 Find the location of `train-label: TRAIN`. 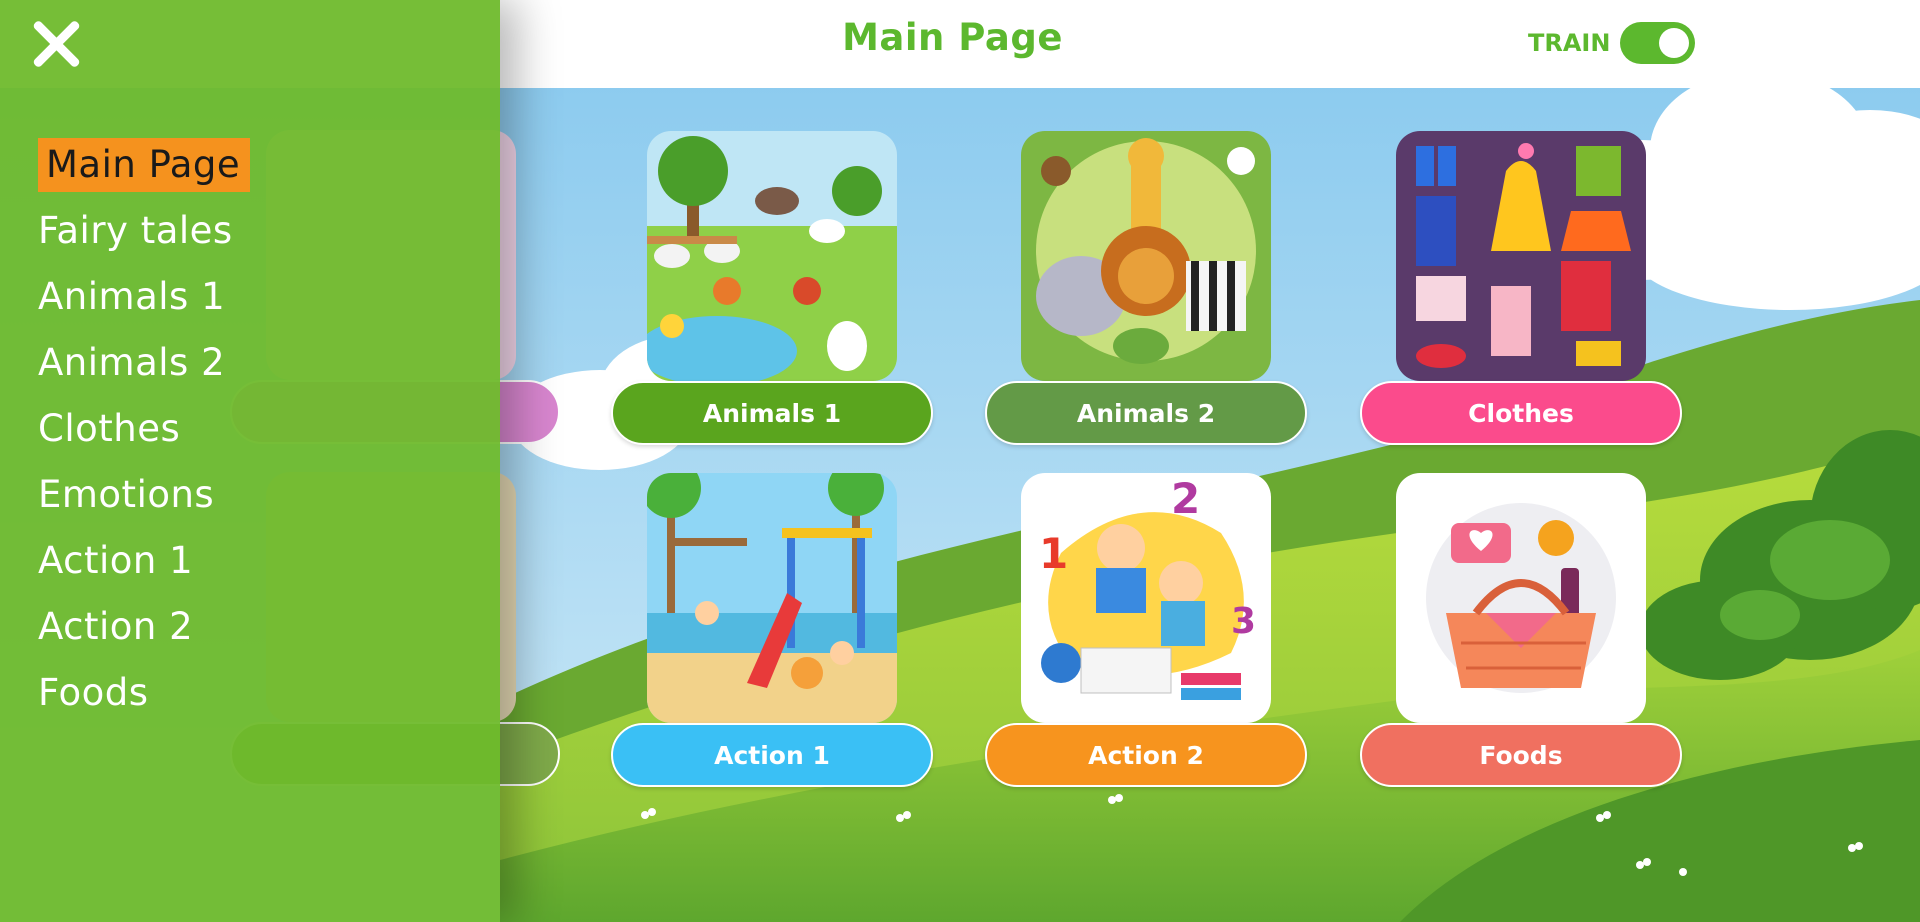

train-label: TRAIN is located at coordinates (1569, 43).